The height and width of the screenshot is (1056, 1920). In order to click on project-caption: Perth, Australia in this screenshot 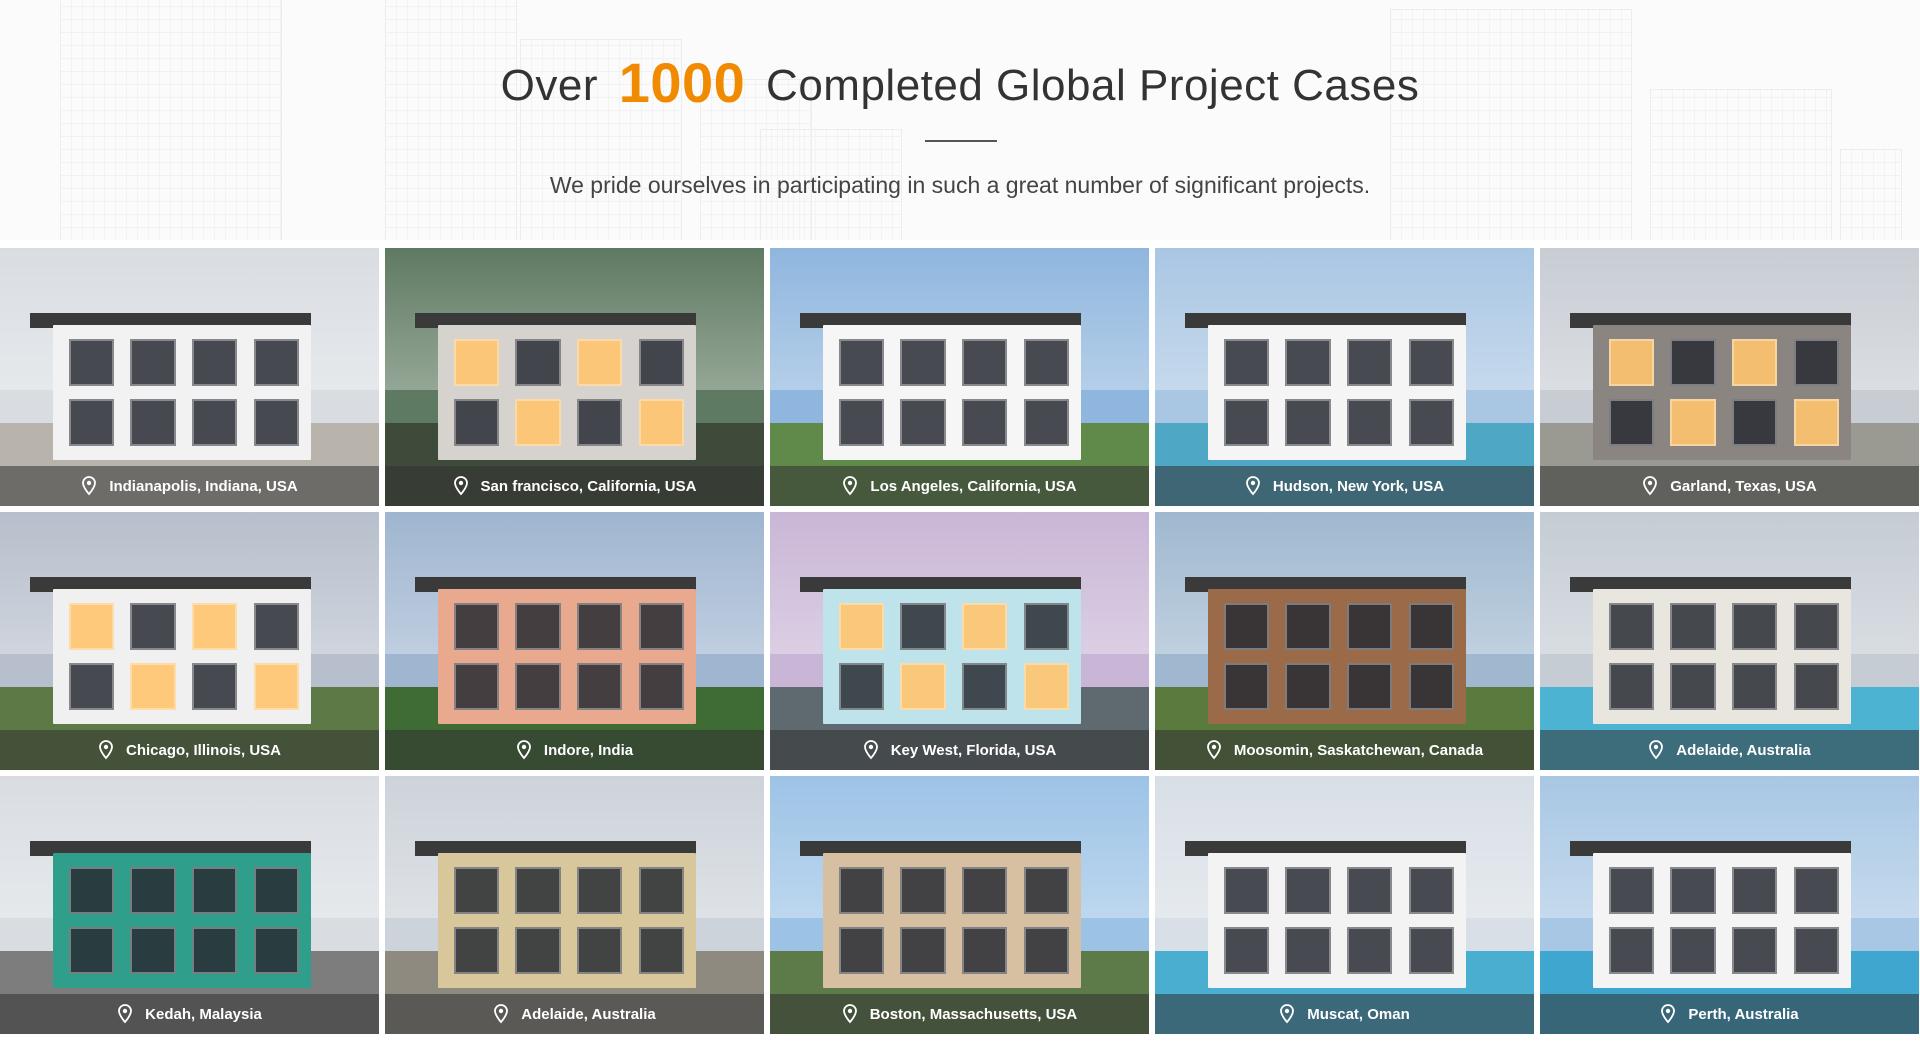, I will do `click(1729, 1014)`.